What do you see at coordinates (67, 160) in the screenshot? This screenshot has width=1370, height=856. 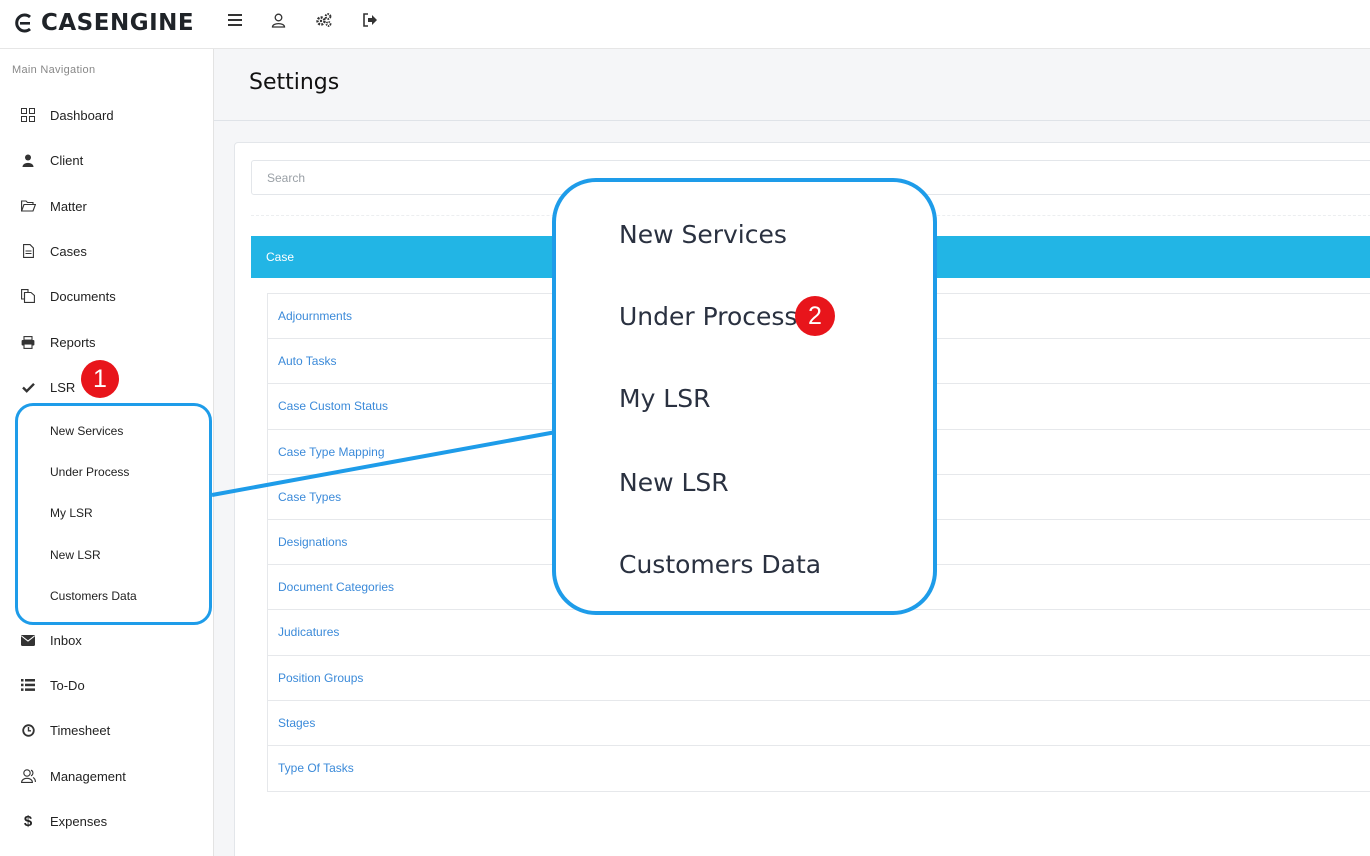 I see `sidebar-item-label: Client` at bounding box center [67, 160].